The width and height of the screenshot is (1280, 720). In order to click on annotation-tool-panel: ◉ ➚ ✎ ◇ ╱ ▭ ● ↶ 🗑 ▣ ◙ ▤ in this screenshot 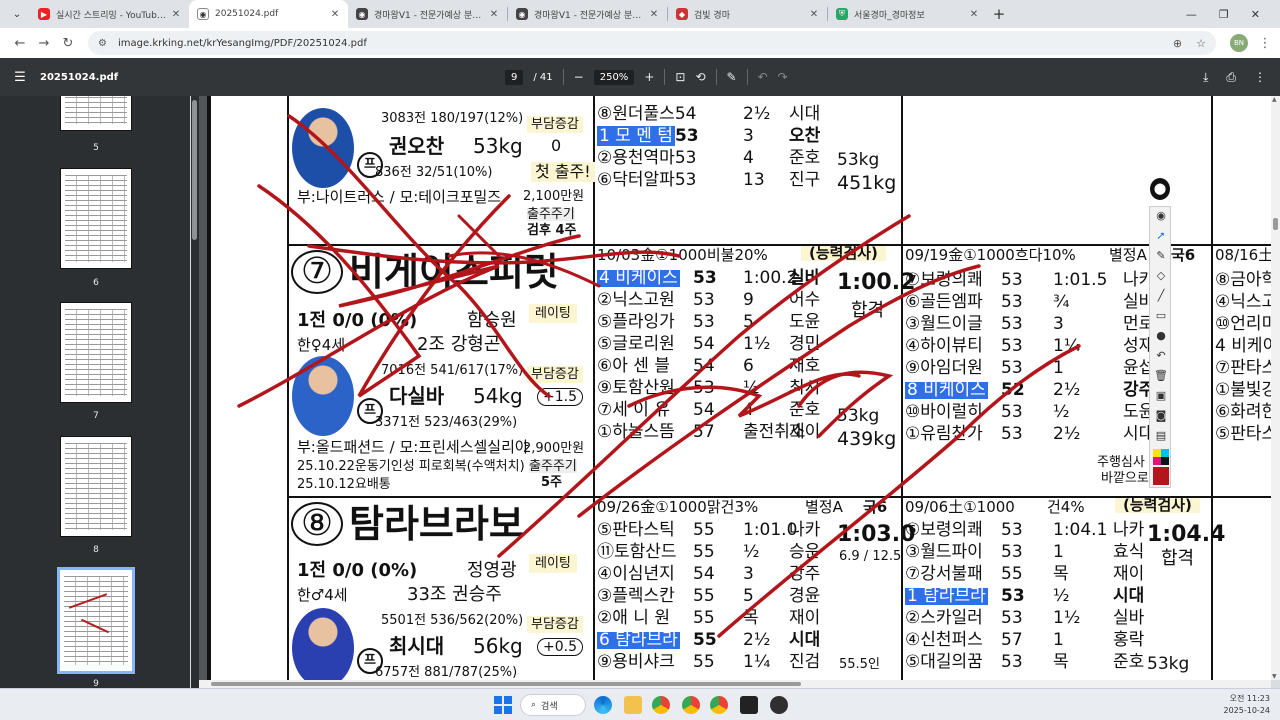, I will do `click(1160, 347)`.